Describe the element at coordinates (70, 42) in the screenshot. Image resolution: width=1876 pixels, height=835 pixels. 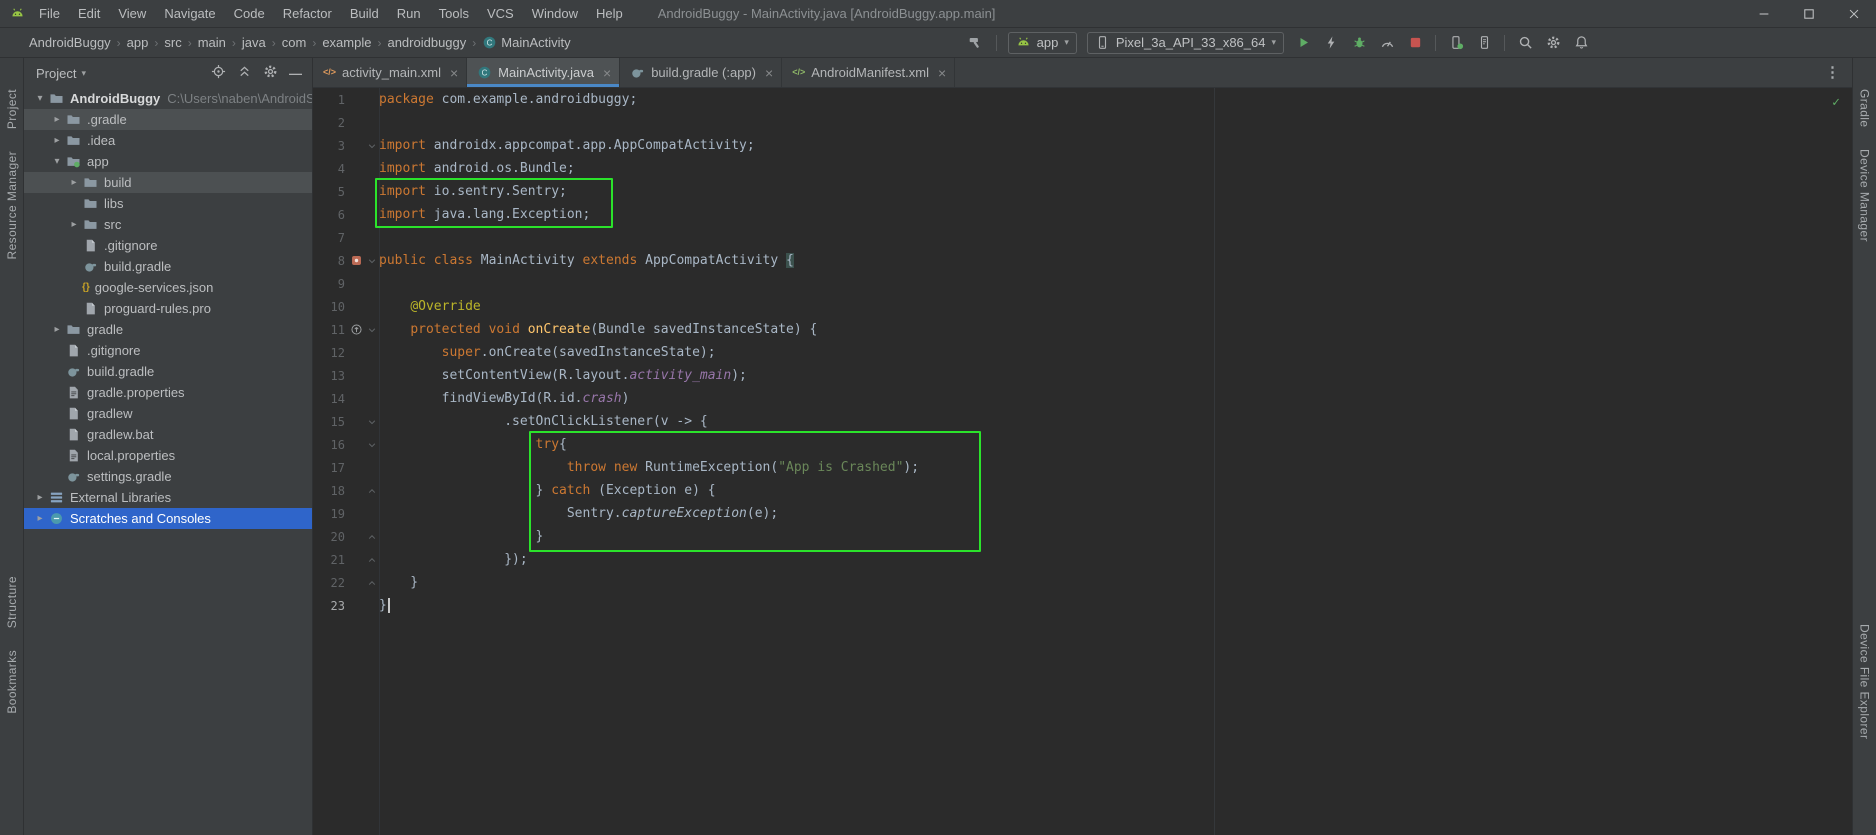
I see `breadcrumb-androidbuggy: AndroidBuggy` at that location.